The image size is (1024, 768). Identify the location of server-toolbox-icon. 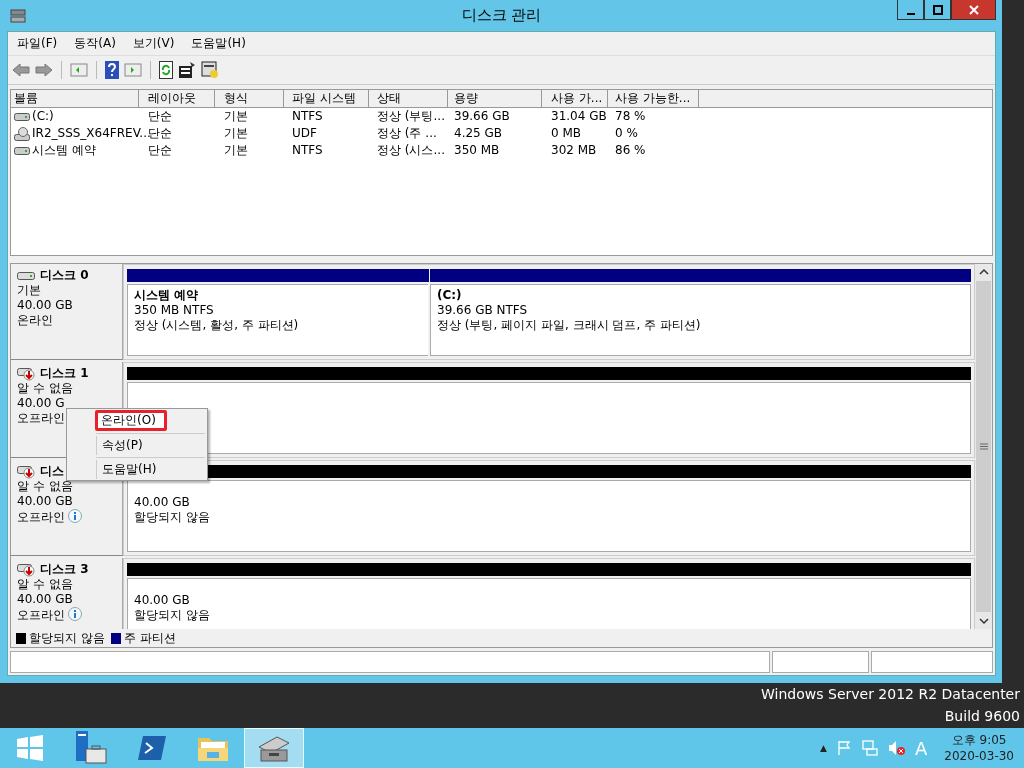
(91, 748).